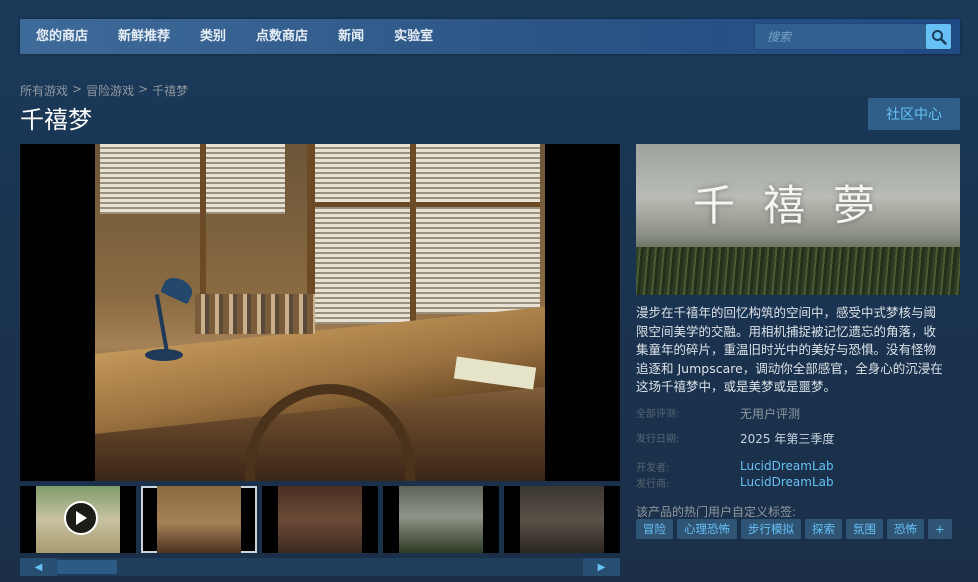 This screenshot has width=978, height=582. Describe the element at coordinates (654, 529) in the screenshot. I see `tag-adventure: 冒险` at that location.